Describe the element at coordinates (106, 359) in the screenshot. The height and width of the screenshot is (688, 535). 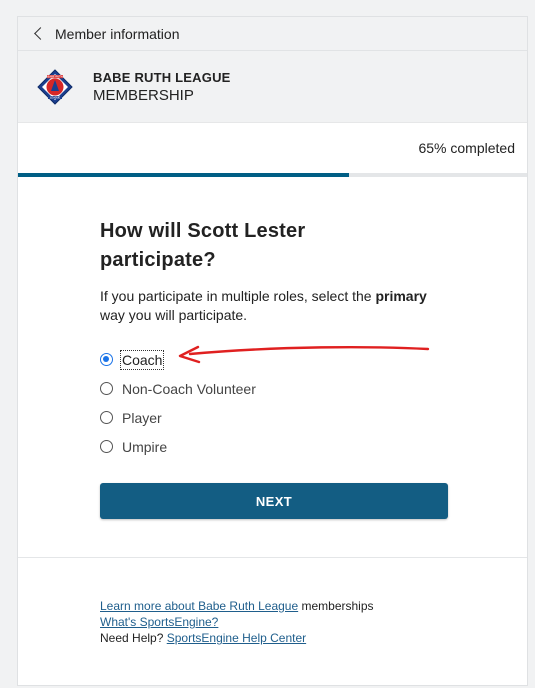
I see `radio-coach` at that location.